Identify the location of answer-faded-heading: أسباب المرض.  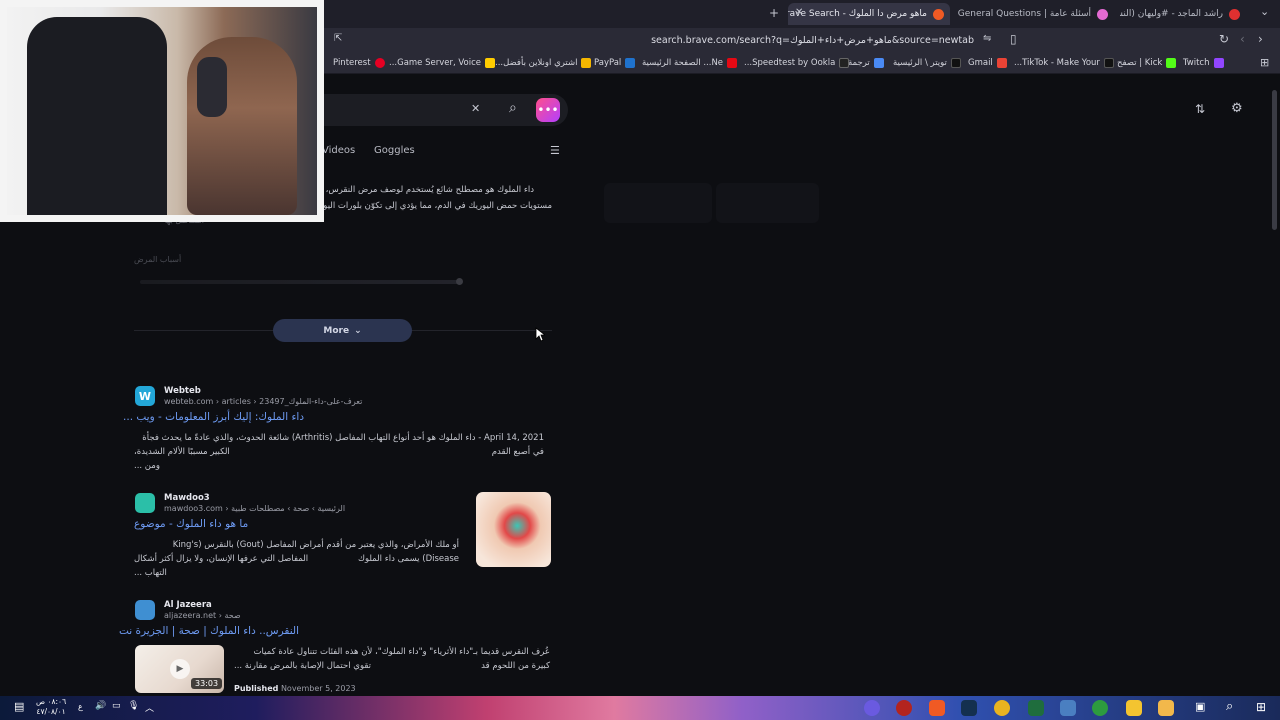
(158, 259).